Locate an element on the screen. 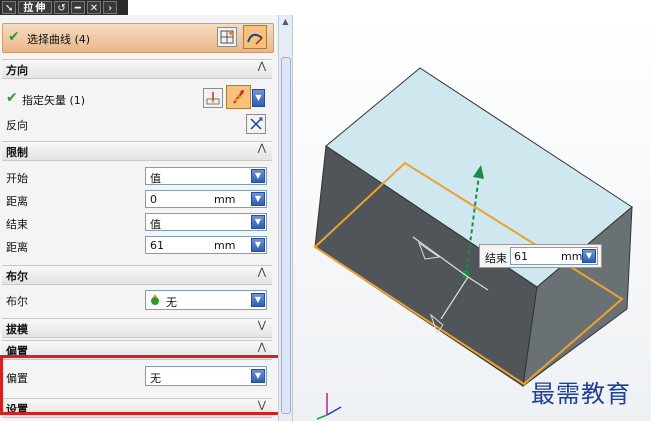 Image resolution: width=651 pixels, height=424 pixels. onscreen-distance-value: 61 is located at coordinates (521, 256).